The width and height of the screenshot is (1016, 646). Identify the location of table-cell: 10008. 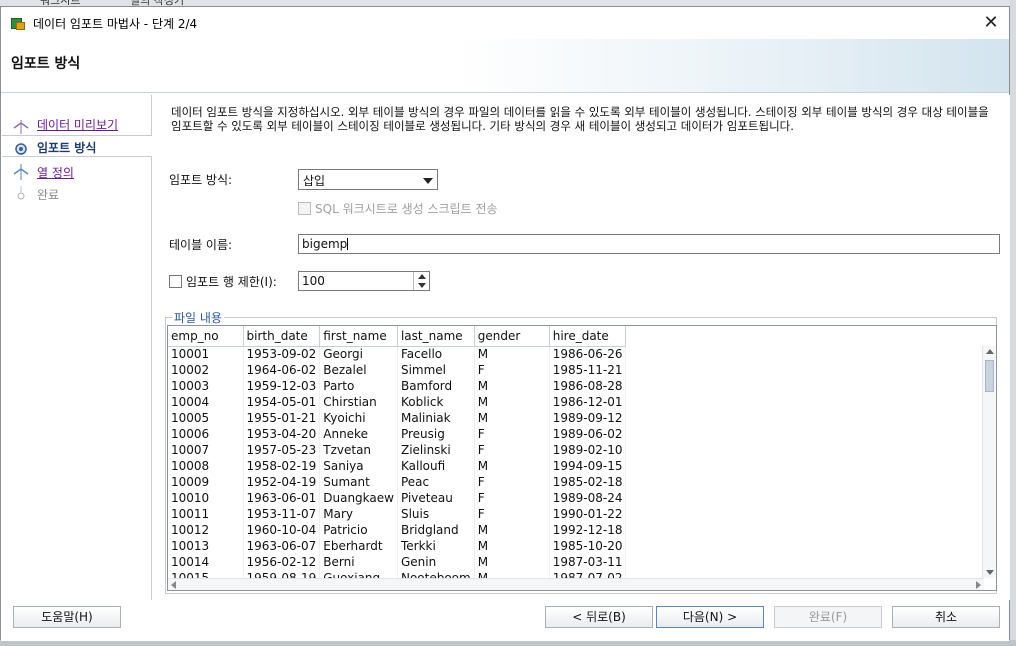
(206, 466).